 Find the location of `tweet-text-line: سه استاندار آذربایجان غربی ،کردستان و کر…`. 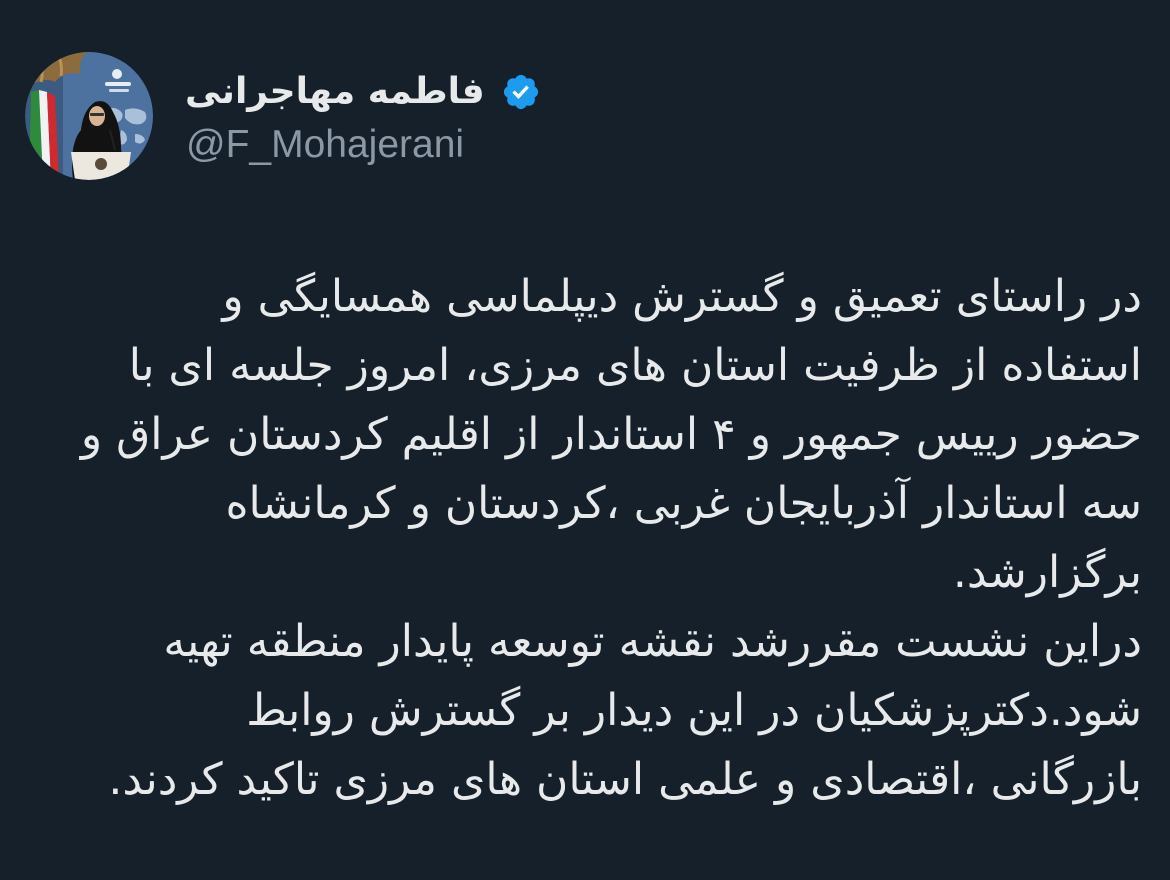

tweet-text-line: سه استاندار آذربایجان غربی ،کردستان و کر… is located at coordinates (683, 503).